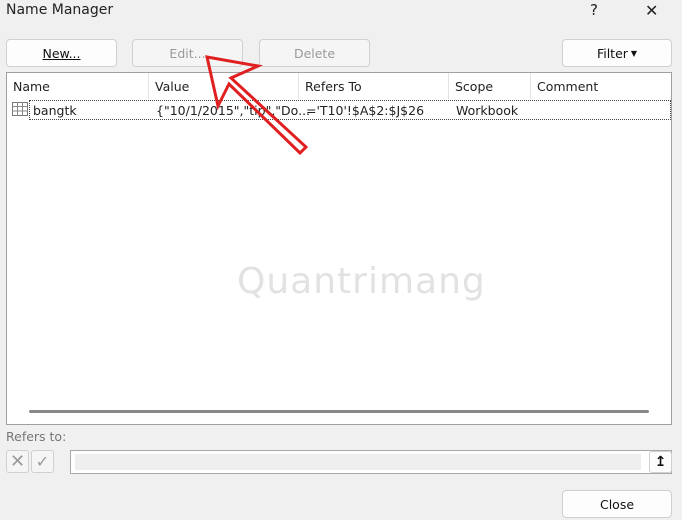 This screenshot has height=520, width=682. I want to click on column-header-name: Name, so click(78, 86).